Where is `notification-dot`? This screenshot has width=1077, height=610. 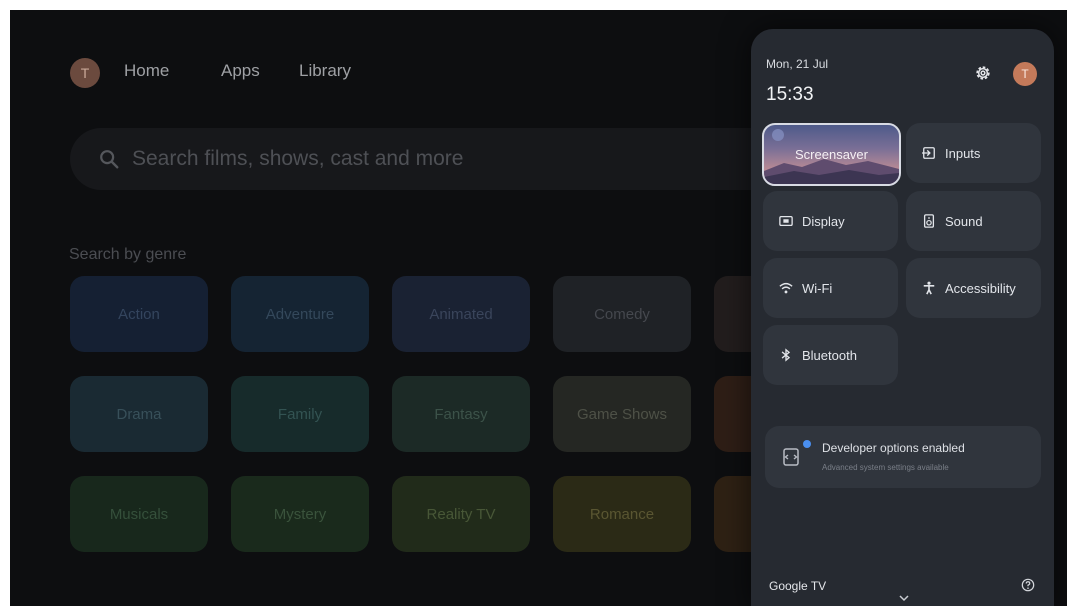 notification-dot is located at coordinates (807, 444).